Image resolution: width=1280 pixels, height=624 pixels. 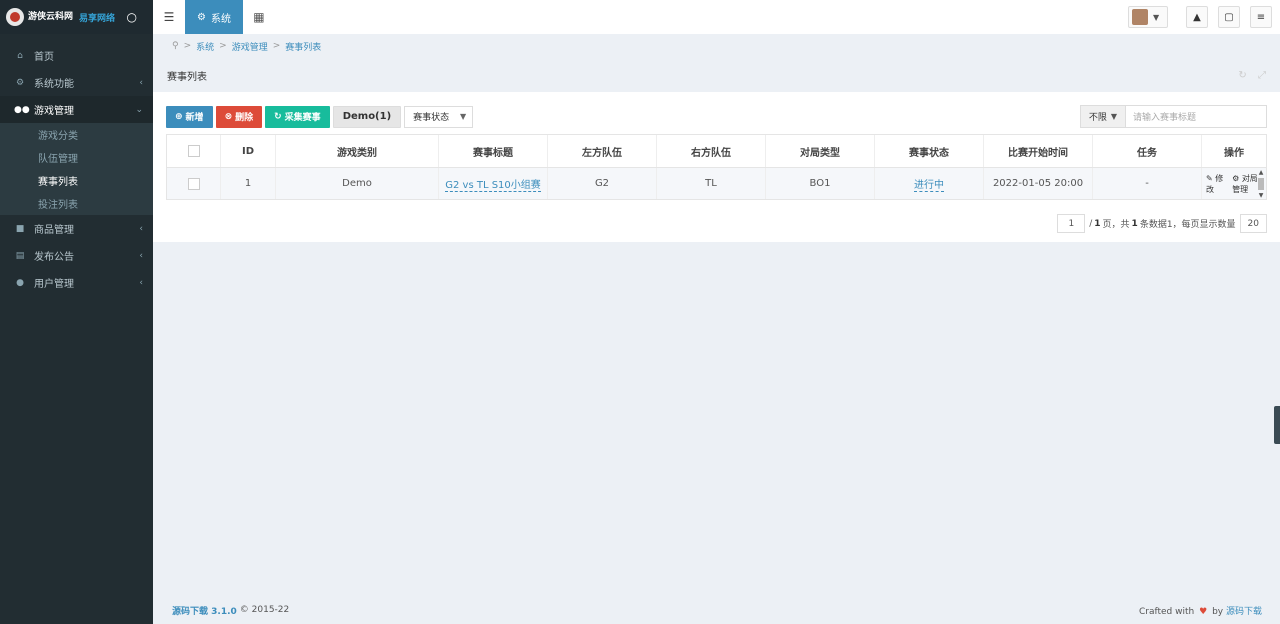 I want to click on sidebar-item-label: 用户管理, so click(x=54, y=284).